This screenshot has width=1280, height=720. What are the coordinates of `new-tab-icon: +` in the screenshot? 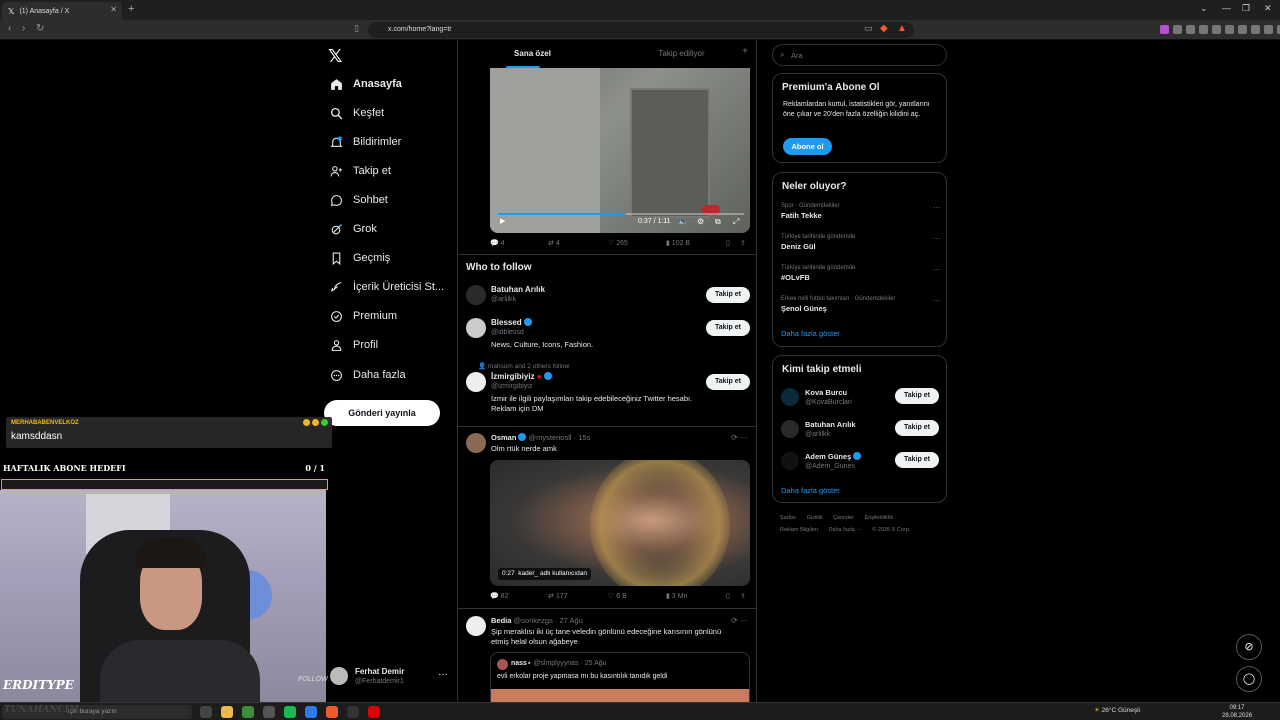 It's located at (131, 9).